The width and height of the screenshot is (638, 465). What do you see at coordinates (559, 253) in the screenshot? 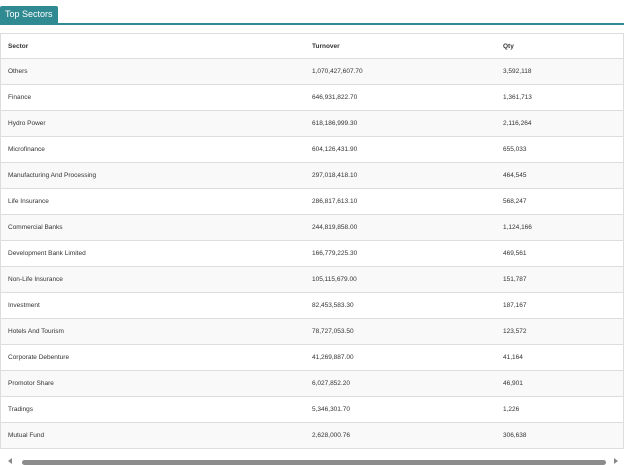
I see `cell-qty: 469,561` at bounding box center [559, 253].